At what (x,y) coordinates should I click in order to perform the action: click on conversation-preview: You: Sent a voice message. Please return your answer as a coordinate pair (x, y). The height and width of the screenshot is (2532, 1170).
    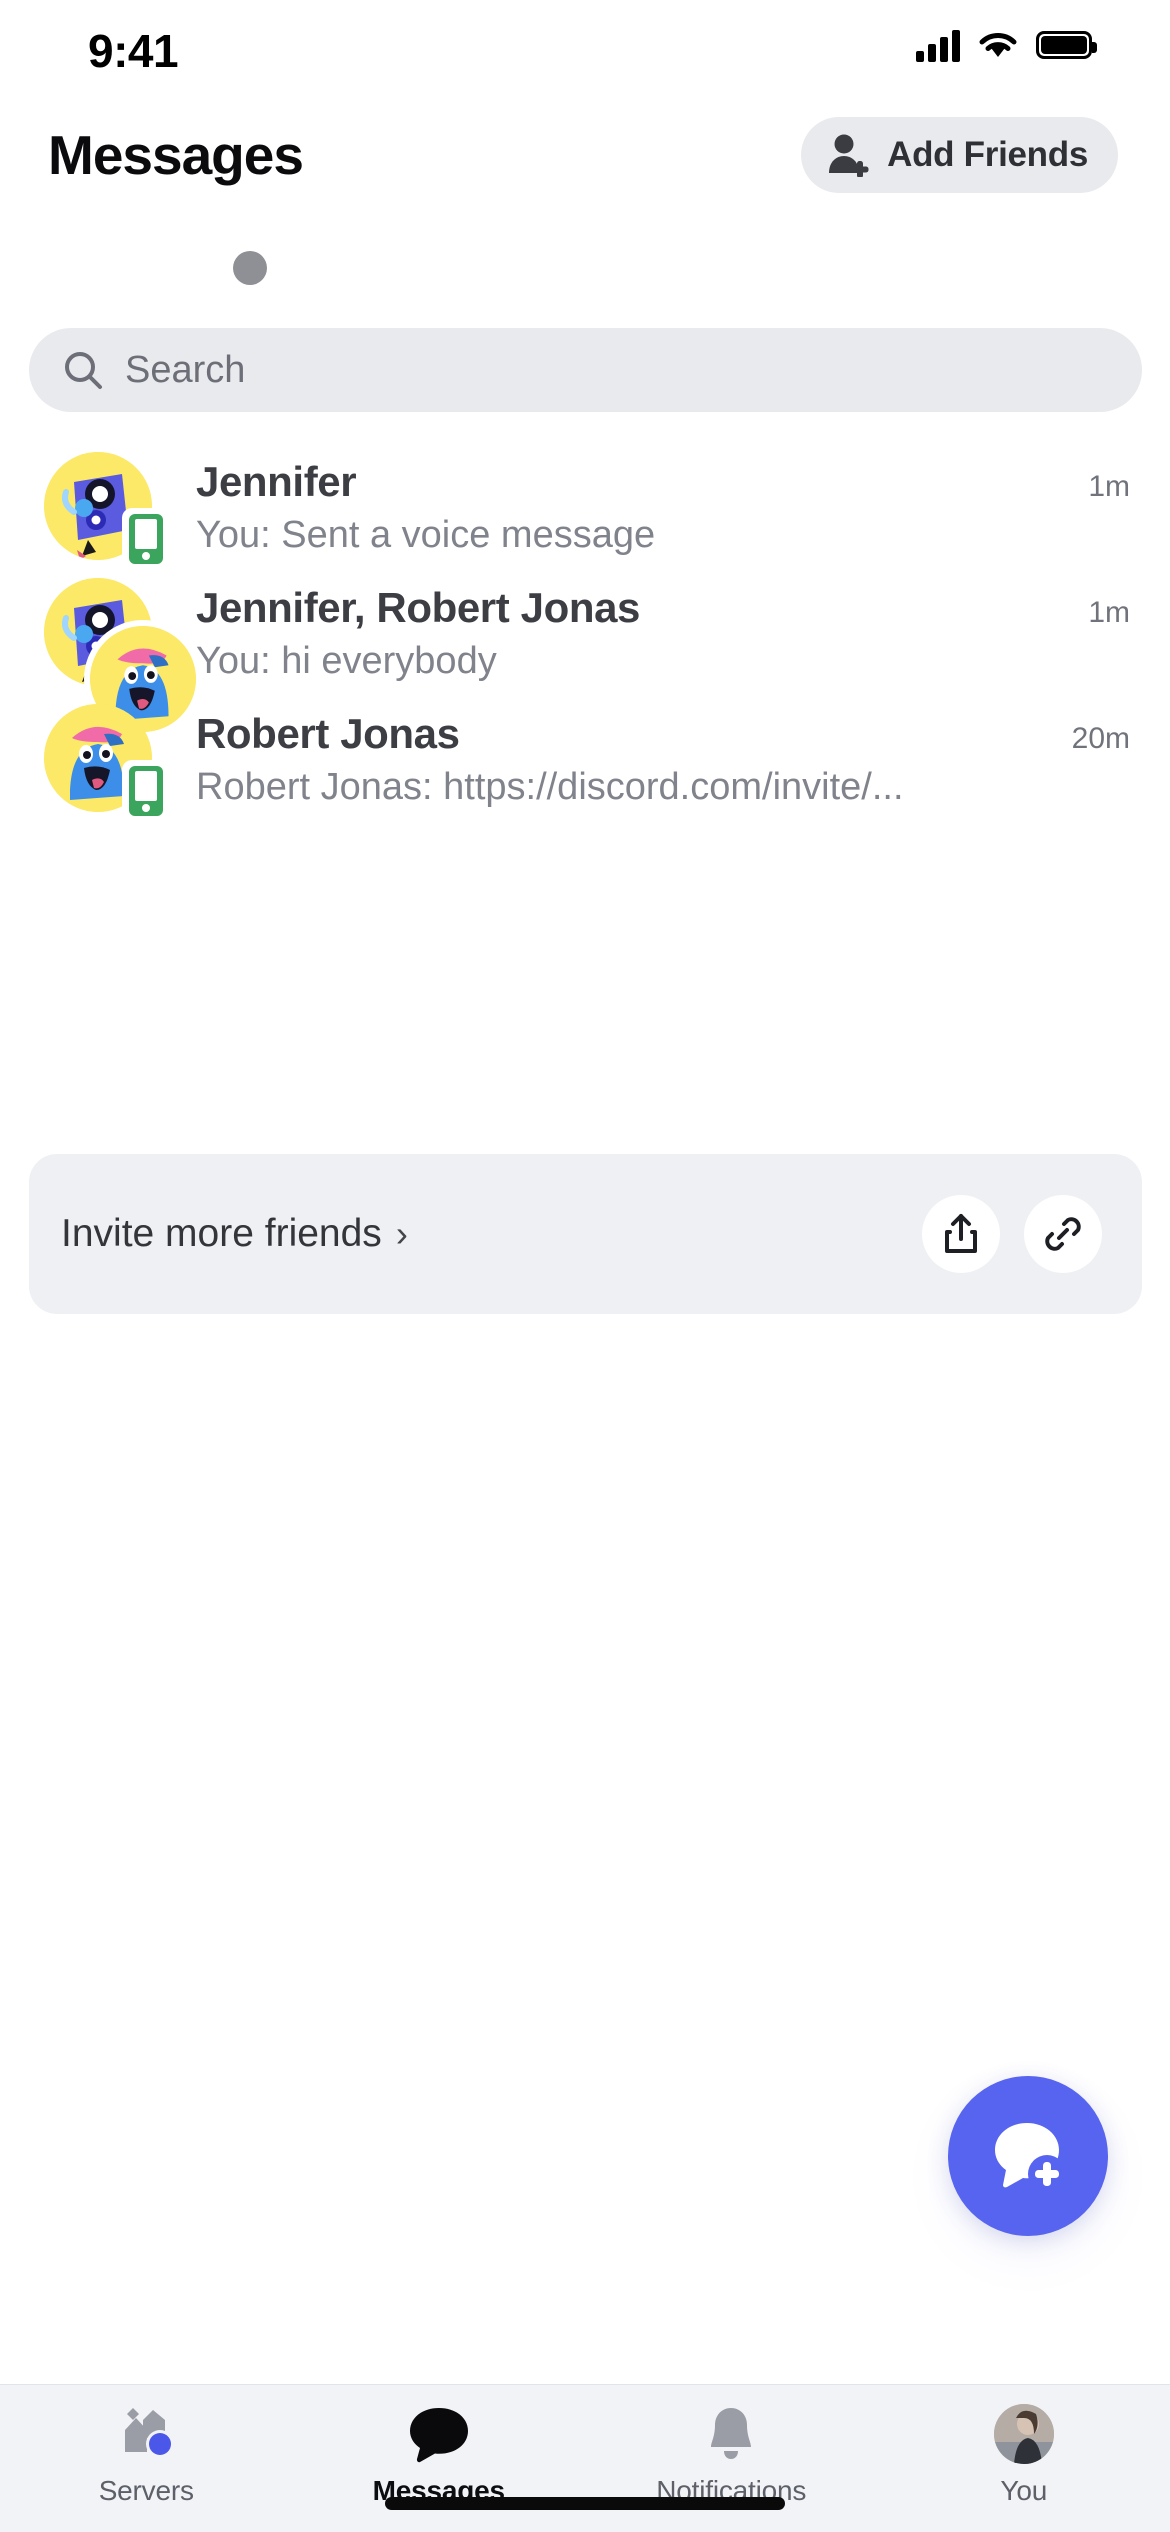
    Looking at the image, I should click on (426, 535).